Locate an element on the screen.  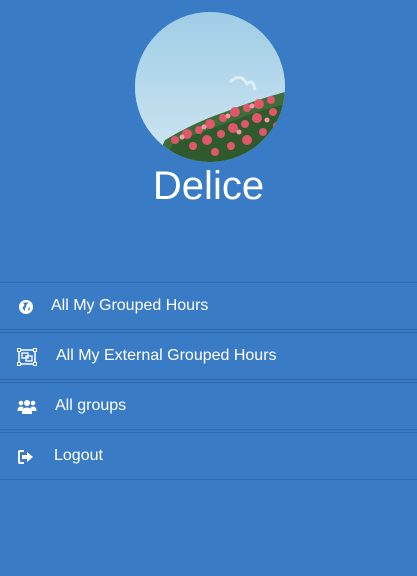
menu-item-logout: Logout is located at coordinates (208, 456).